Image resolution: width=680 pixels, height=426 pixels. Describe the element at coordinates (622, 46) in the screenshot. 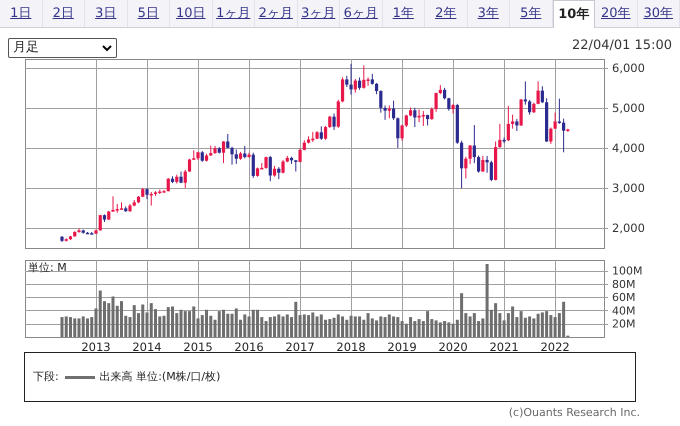

I see `timestamp: 22/04/01 15:00` at that location.